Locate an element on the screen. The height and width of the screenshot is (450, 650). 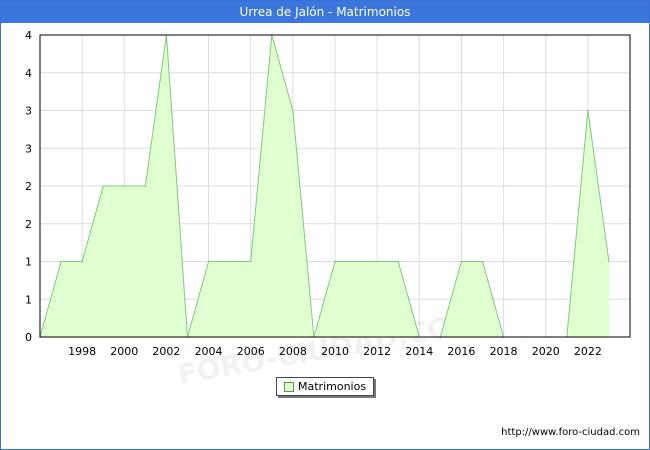
x-tick-label: 2010 is located at coordinates (335, 351).